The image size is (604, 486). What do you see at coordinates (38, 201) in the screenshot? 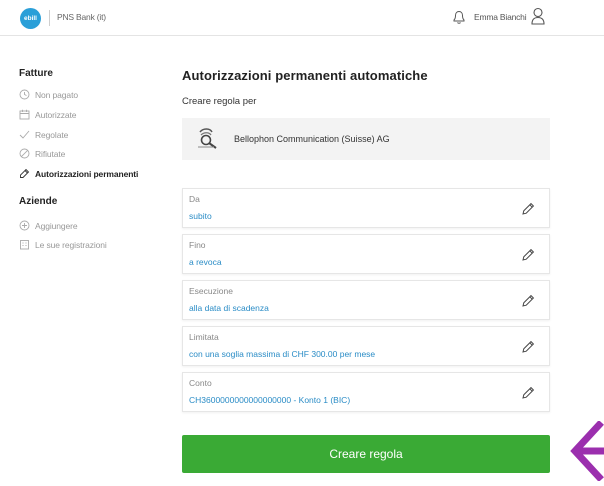
I see `sidebar-title-companies: Aziende` at bounding box center [38, 201].